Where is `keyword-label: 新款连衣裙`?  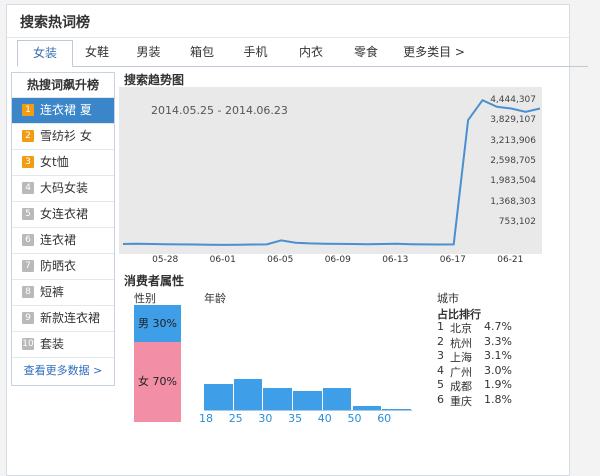 keyword-label: 新款连衣裙 is located at coordinates (70, 318).